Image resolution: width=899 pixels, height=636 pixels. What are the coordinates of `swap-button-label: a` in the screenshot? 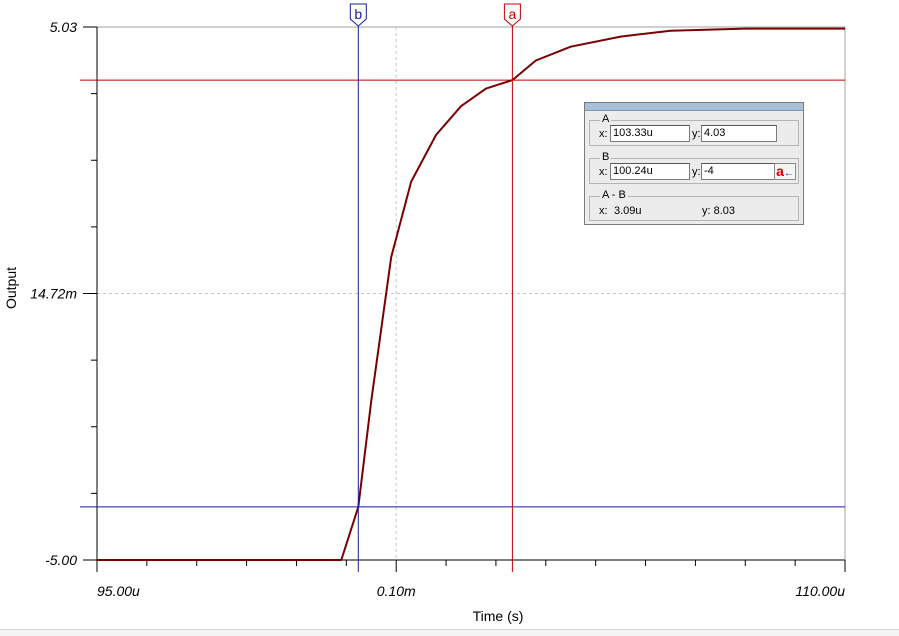 It's located at (780, 171).